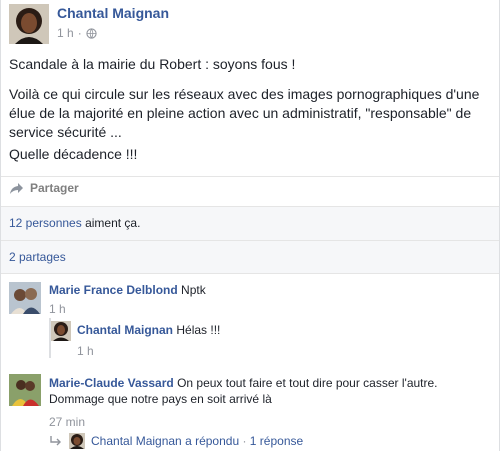 The height and width of the screenshot is (451, 500). What do you see at coordinates (65, 33) in the screenshot?
I see `post-timestamp: 1 h` at bounding box center [65, 33].